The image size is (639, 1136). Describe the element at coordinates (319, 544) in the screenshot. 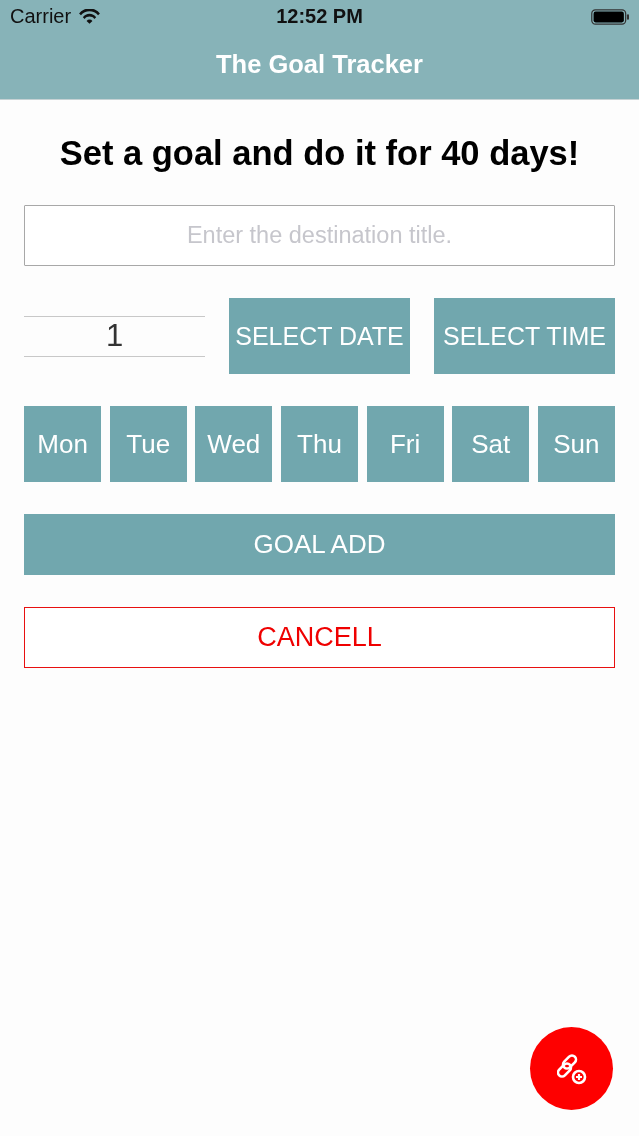

I see `goal-add-button: GOAL ADD` at that location.